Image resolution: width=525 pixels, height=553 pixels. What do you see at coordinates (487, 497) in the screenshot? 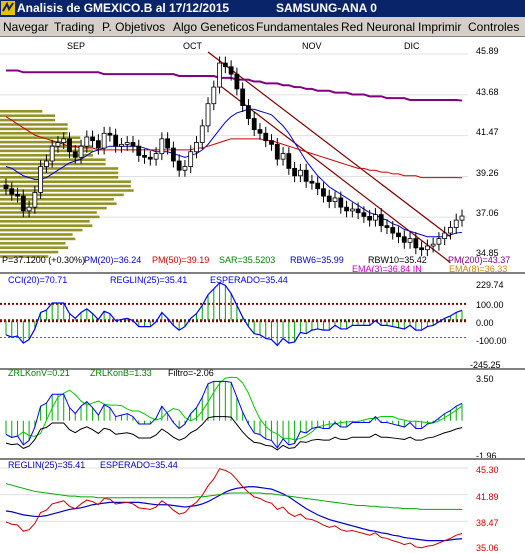
I see `reg-tick-2: 41.89` at bounding box center [487, 497].